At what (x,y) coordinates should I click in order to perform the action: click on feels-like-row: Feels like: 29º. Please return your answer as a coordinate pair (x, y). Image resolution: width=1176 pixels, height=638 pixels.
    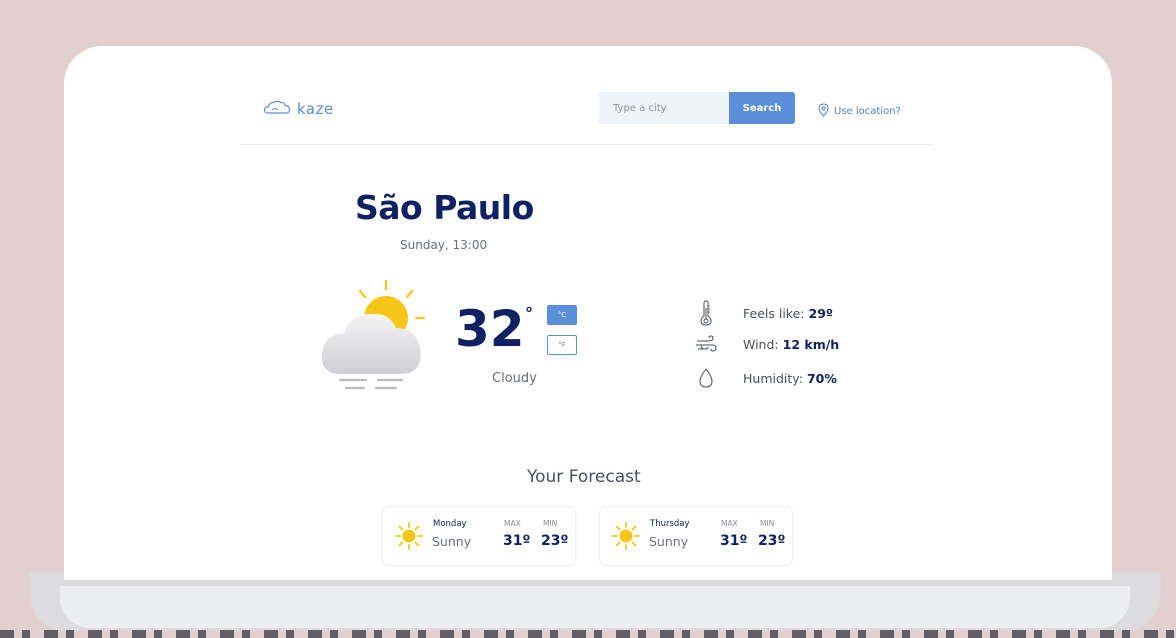
    Looking at the image, I should click on (763, 313).